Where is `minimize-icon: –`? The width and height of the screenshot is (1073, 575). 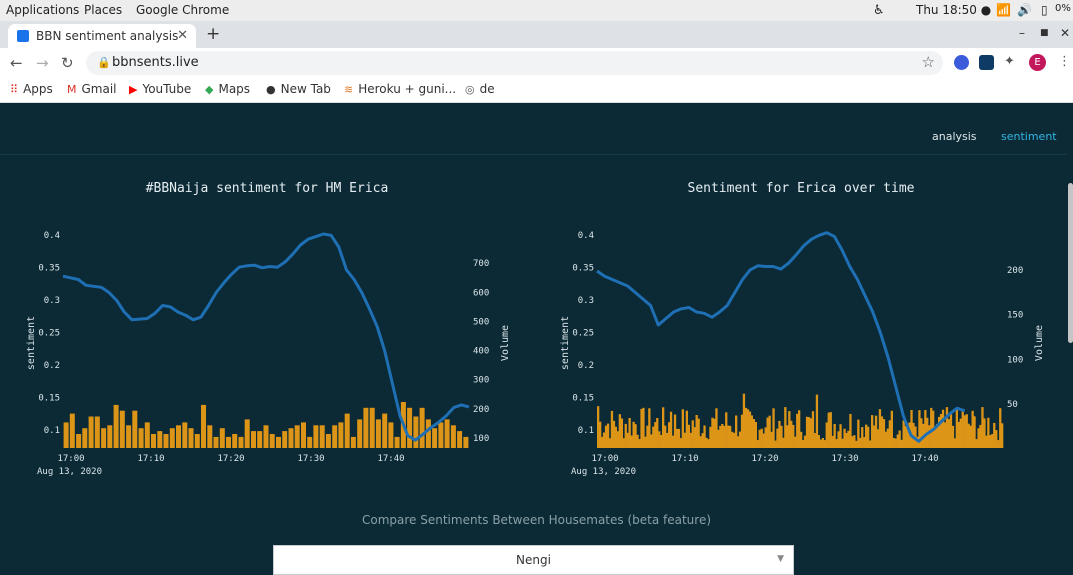 minimize-icon: – is located at coordinates (1022, 33).